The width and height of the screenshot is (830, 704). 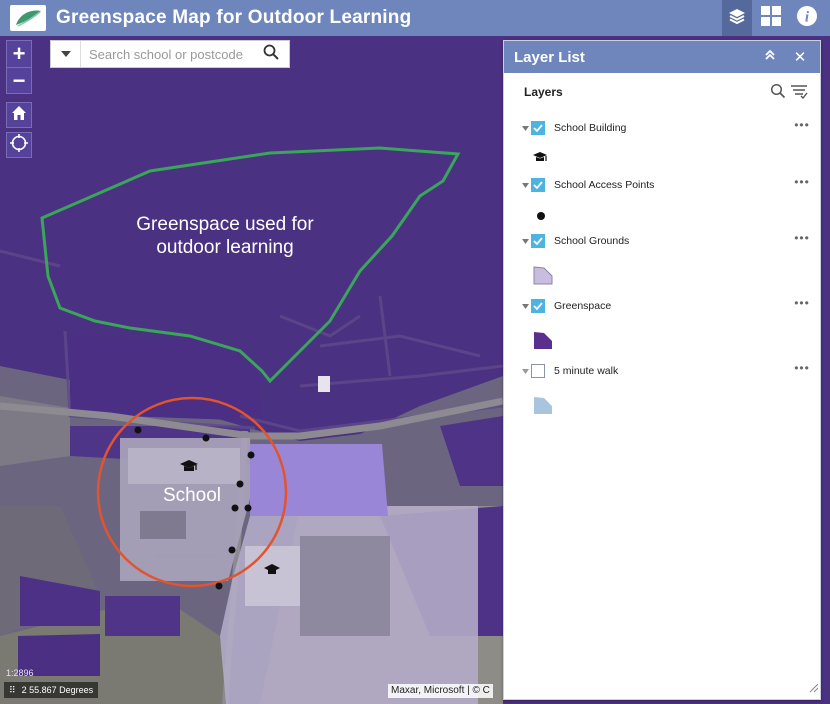 I want to click on layer-name: School Grounds, so click(x=592, y=241).